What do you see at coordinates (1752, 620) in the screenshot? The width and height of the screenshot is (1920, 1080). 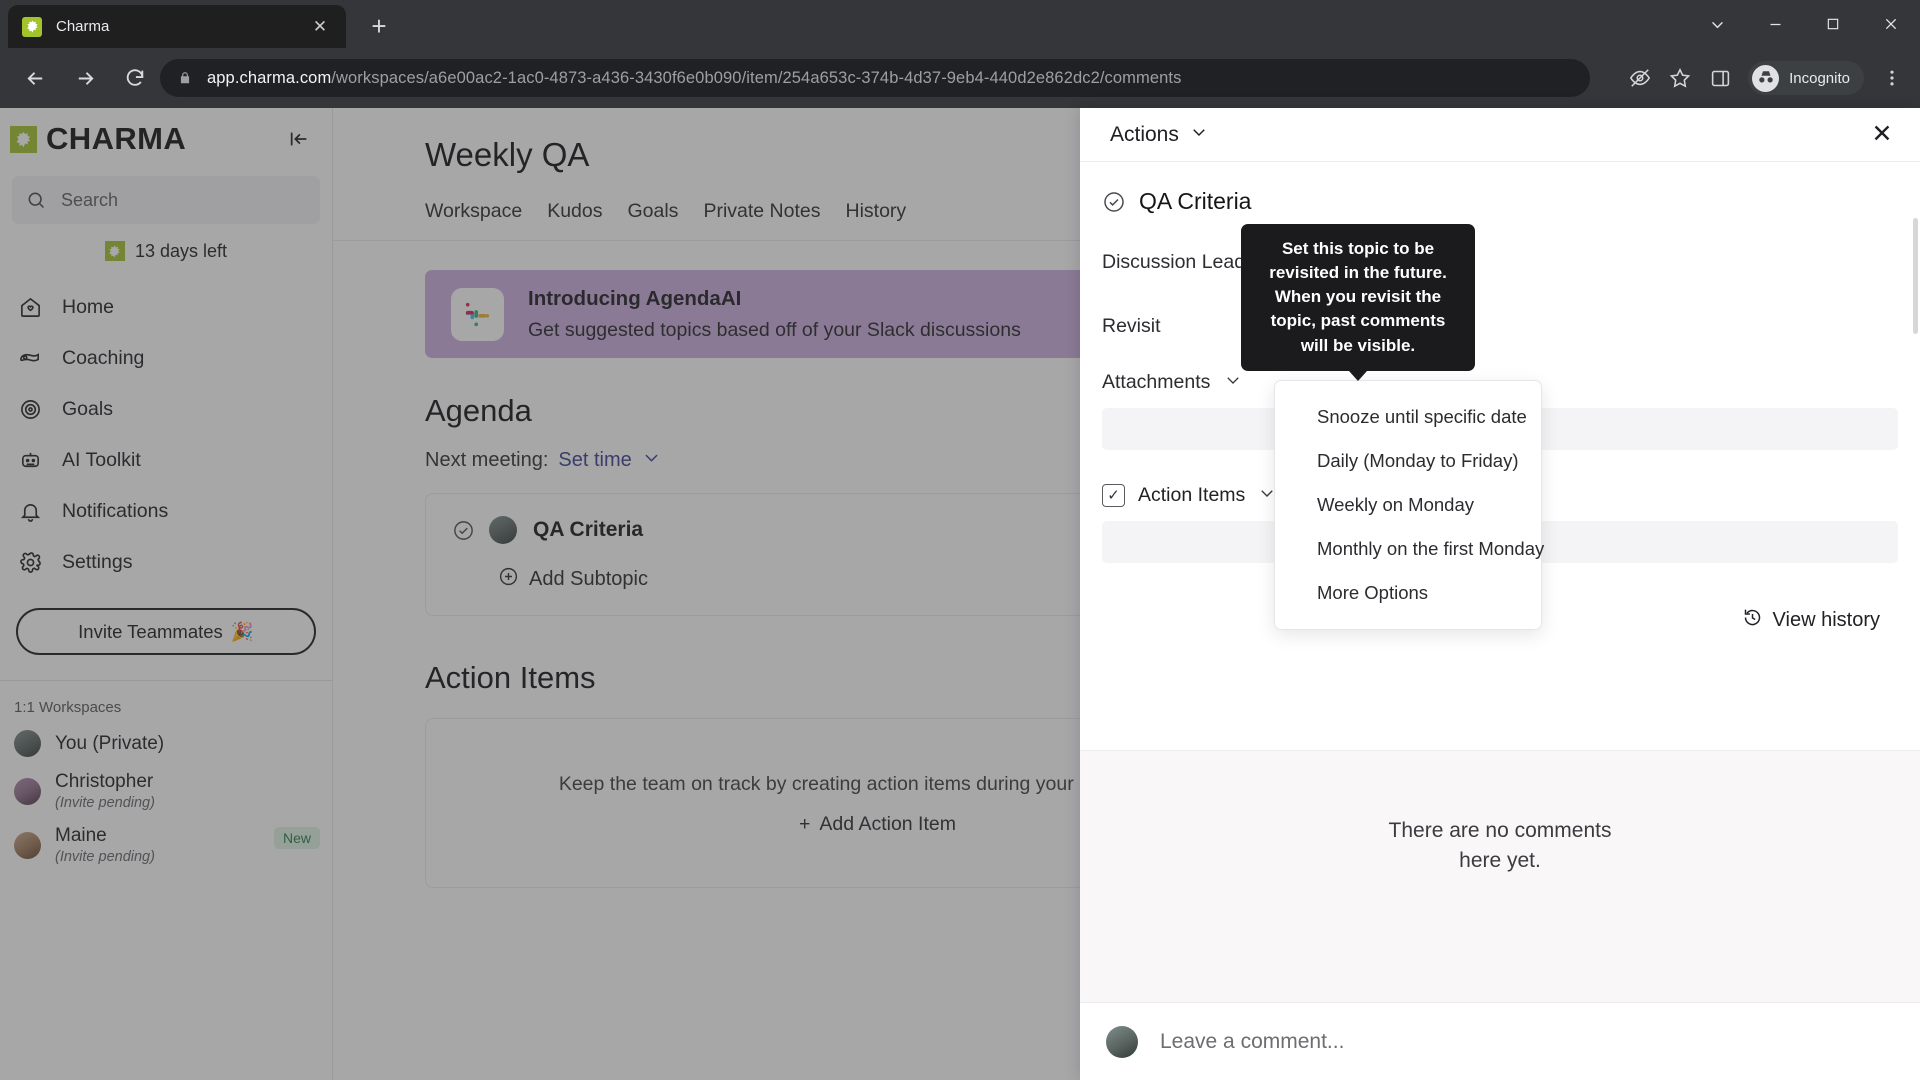 I see `history-icon` at bounding box center [1752, 620].